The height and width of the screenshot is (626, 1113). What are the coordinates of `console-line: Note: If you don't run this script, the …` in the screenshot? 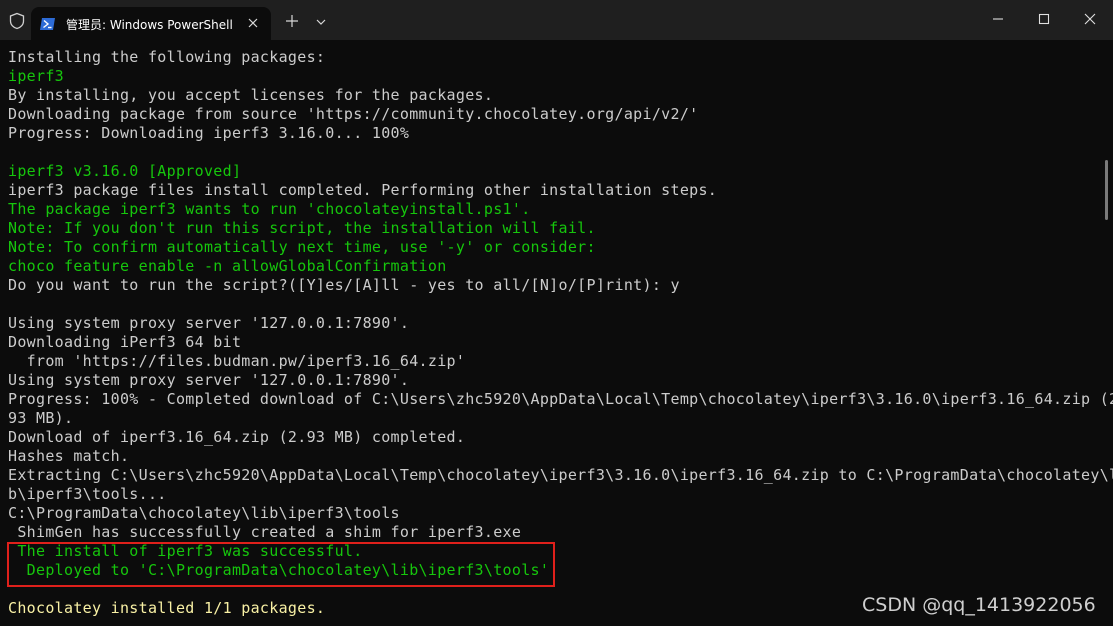 It's located at (302, 228).